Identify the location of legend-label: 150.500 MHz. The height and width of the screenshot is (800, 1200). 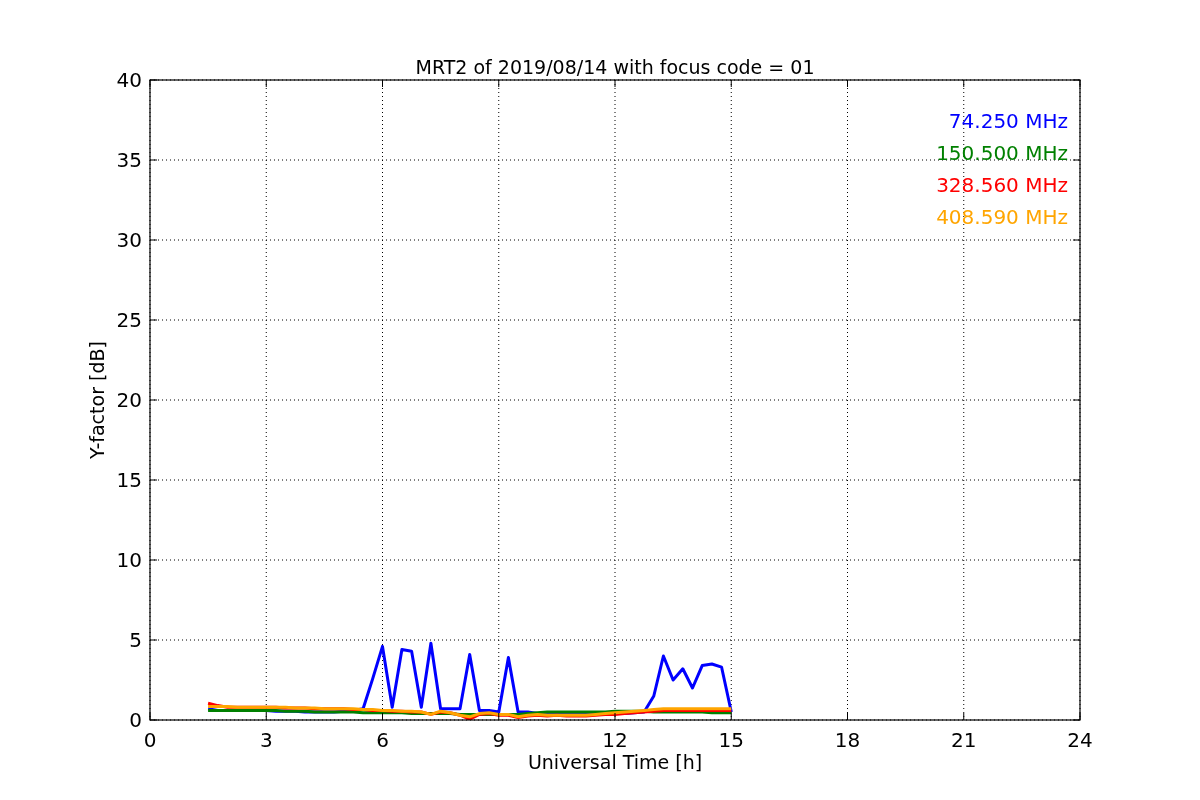
(1002, 153).